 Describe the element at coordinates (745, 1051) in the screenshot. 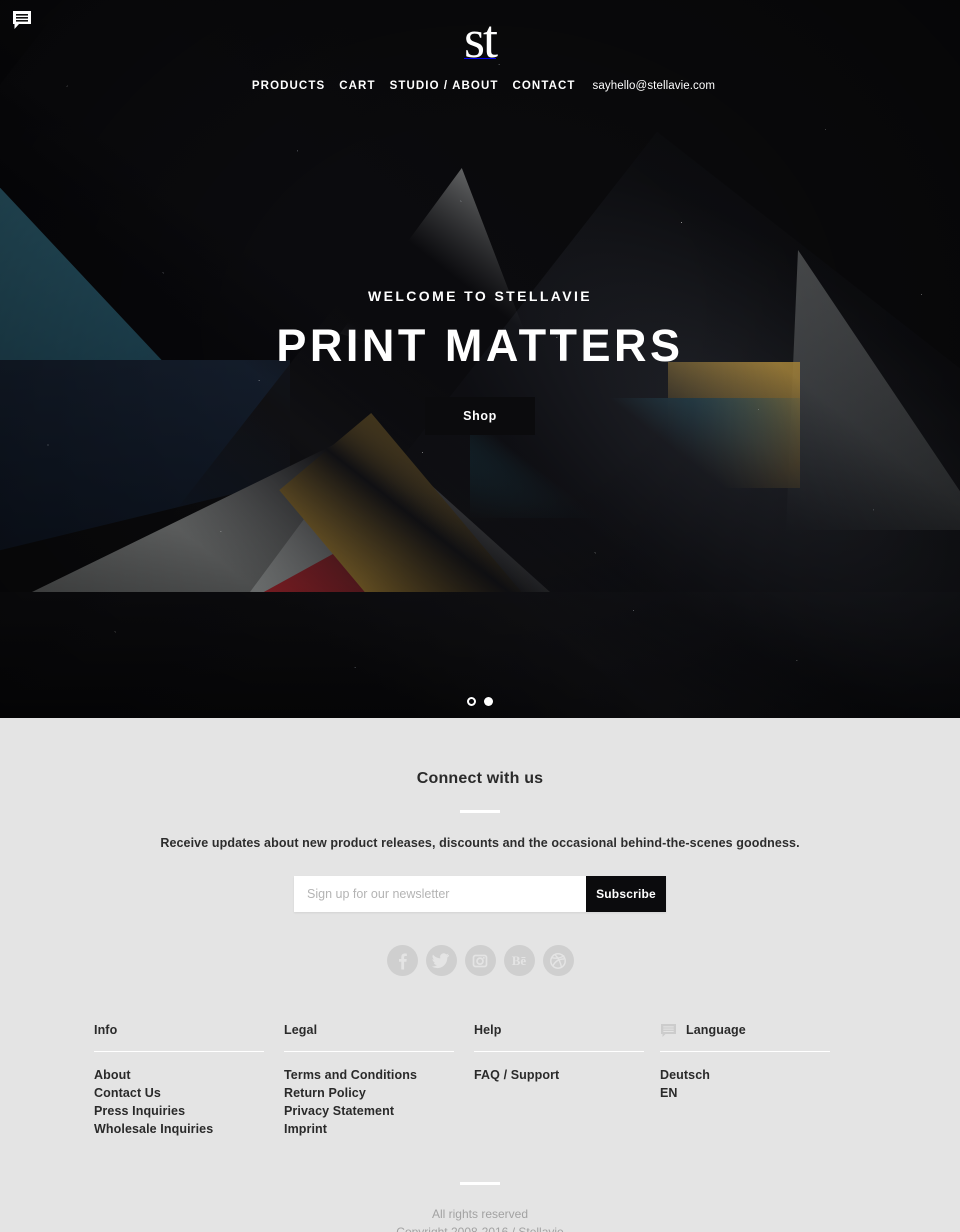

I see `footer-col-language-divider` at that location.